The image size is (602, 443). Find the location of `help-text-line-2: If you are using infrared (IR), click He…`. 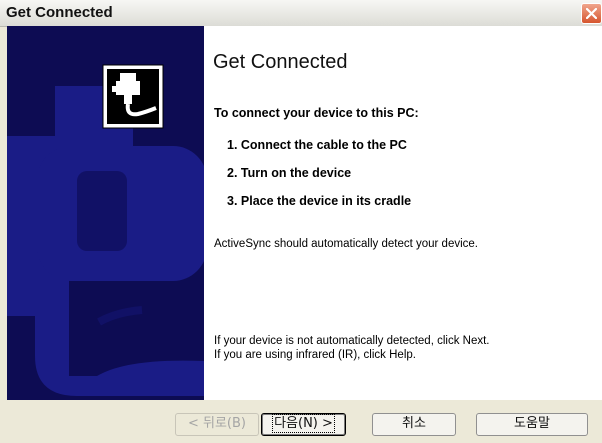

help-text-line-2: If you are using infrared (IR), click He… is located at coordinates (315, 355).